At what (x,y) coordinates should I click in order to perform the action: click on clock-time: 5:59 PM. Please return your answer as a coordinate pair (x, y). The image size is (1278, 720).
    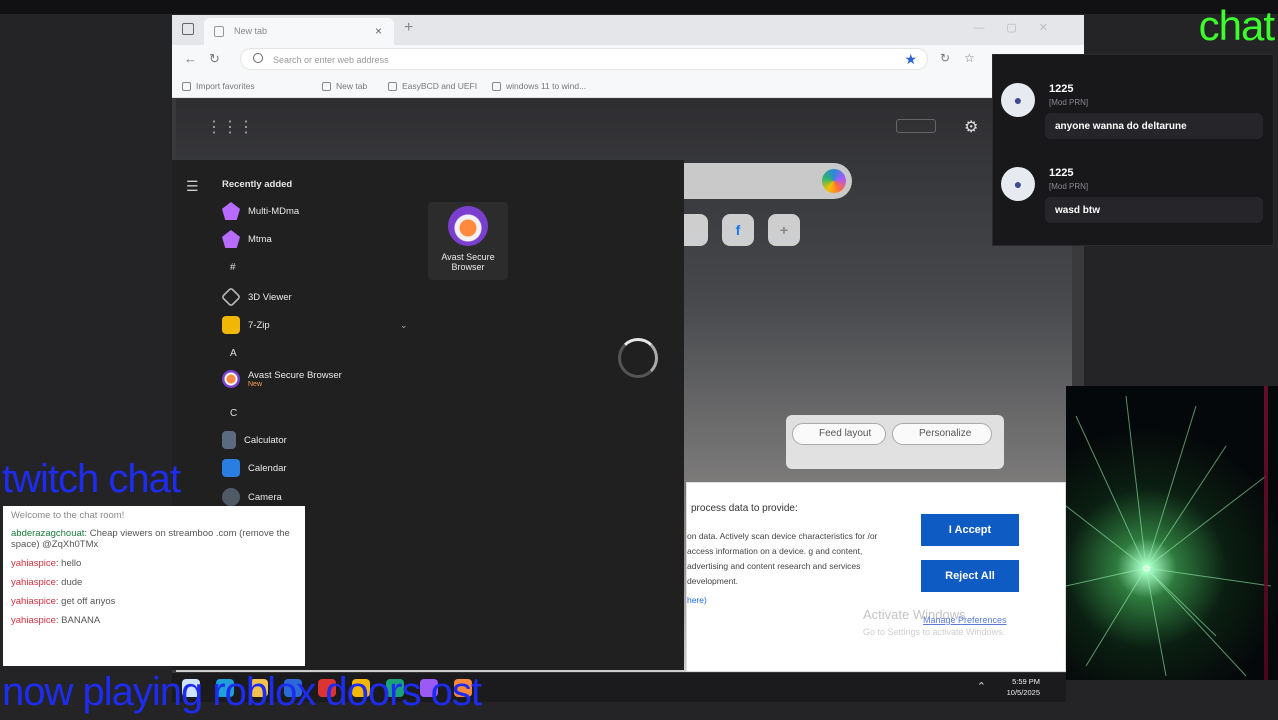
    Looking at the image, I should click on (1026, 681).